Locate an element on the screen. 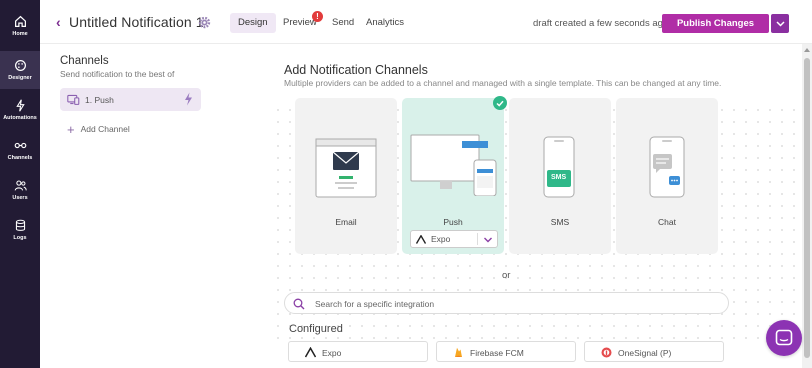 This screenshot has width=812, height=368. support-chat-button is located at coordinates (784, 338).